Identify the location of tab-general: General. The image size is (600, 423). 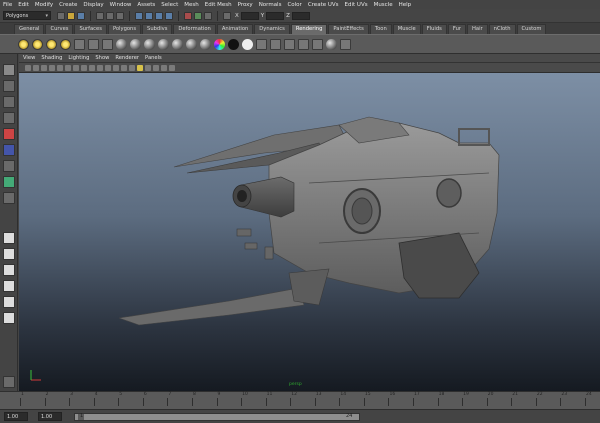
(29, 29).